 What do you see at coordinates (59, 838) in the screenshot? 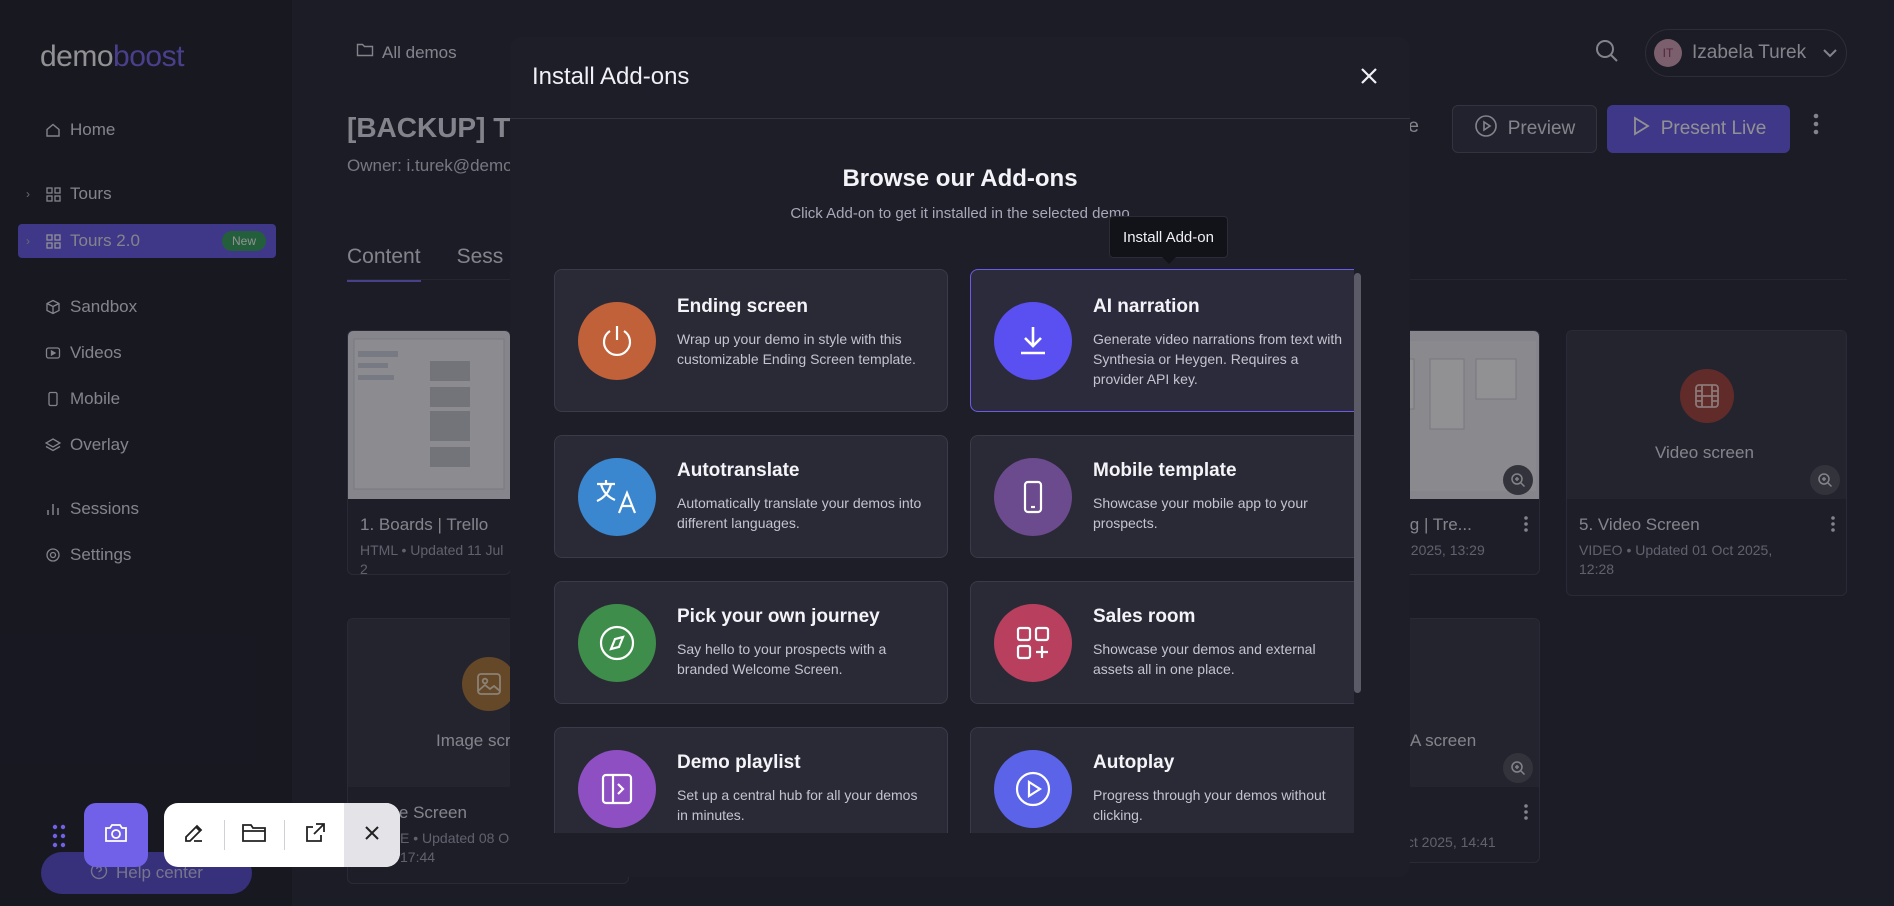
I see `drag-handle-icon` at bounding box center [59, 838].